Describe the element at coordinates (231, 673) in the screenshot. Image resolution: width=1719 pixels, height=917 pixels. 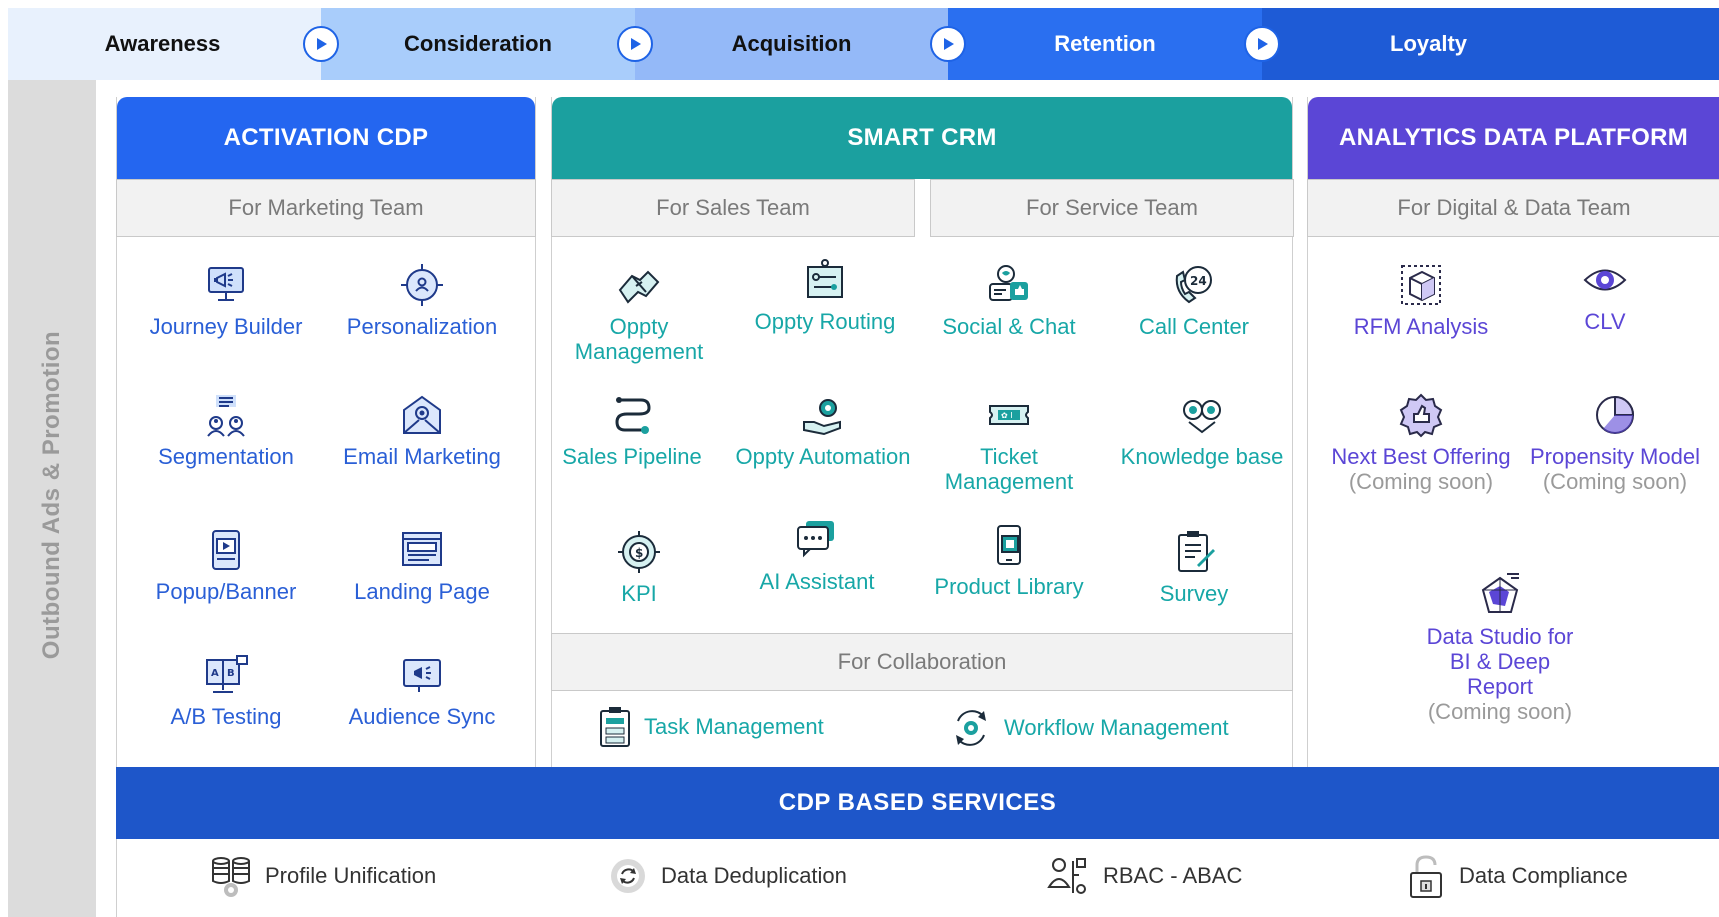
I see `svg-text: B` at that location.